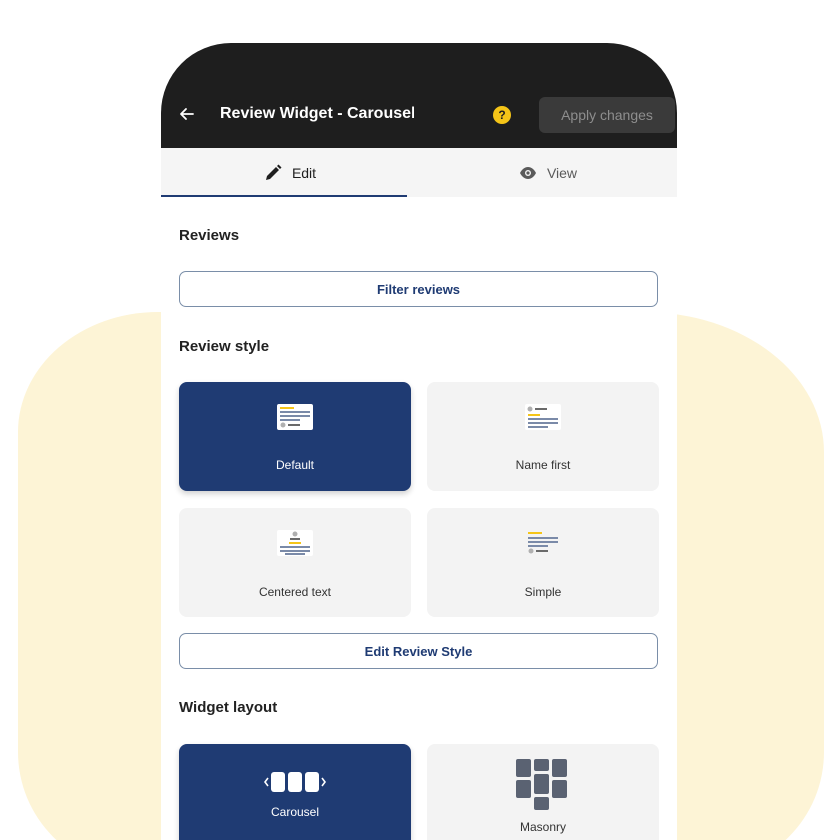 The image size is (840, 840). Describe the element at coordinates (543, 436) in the screenshot. I see `style-option-name-first: Name first` at that location.